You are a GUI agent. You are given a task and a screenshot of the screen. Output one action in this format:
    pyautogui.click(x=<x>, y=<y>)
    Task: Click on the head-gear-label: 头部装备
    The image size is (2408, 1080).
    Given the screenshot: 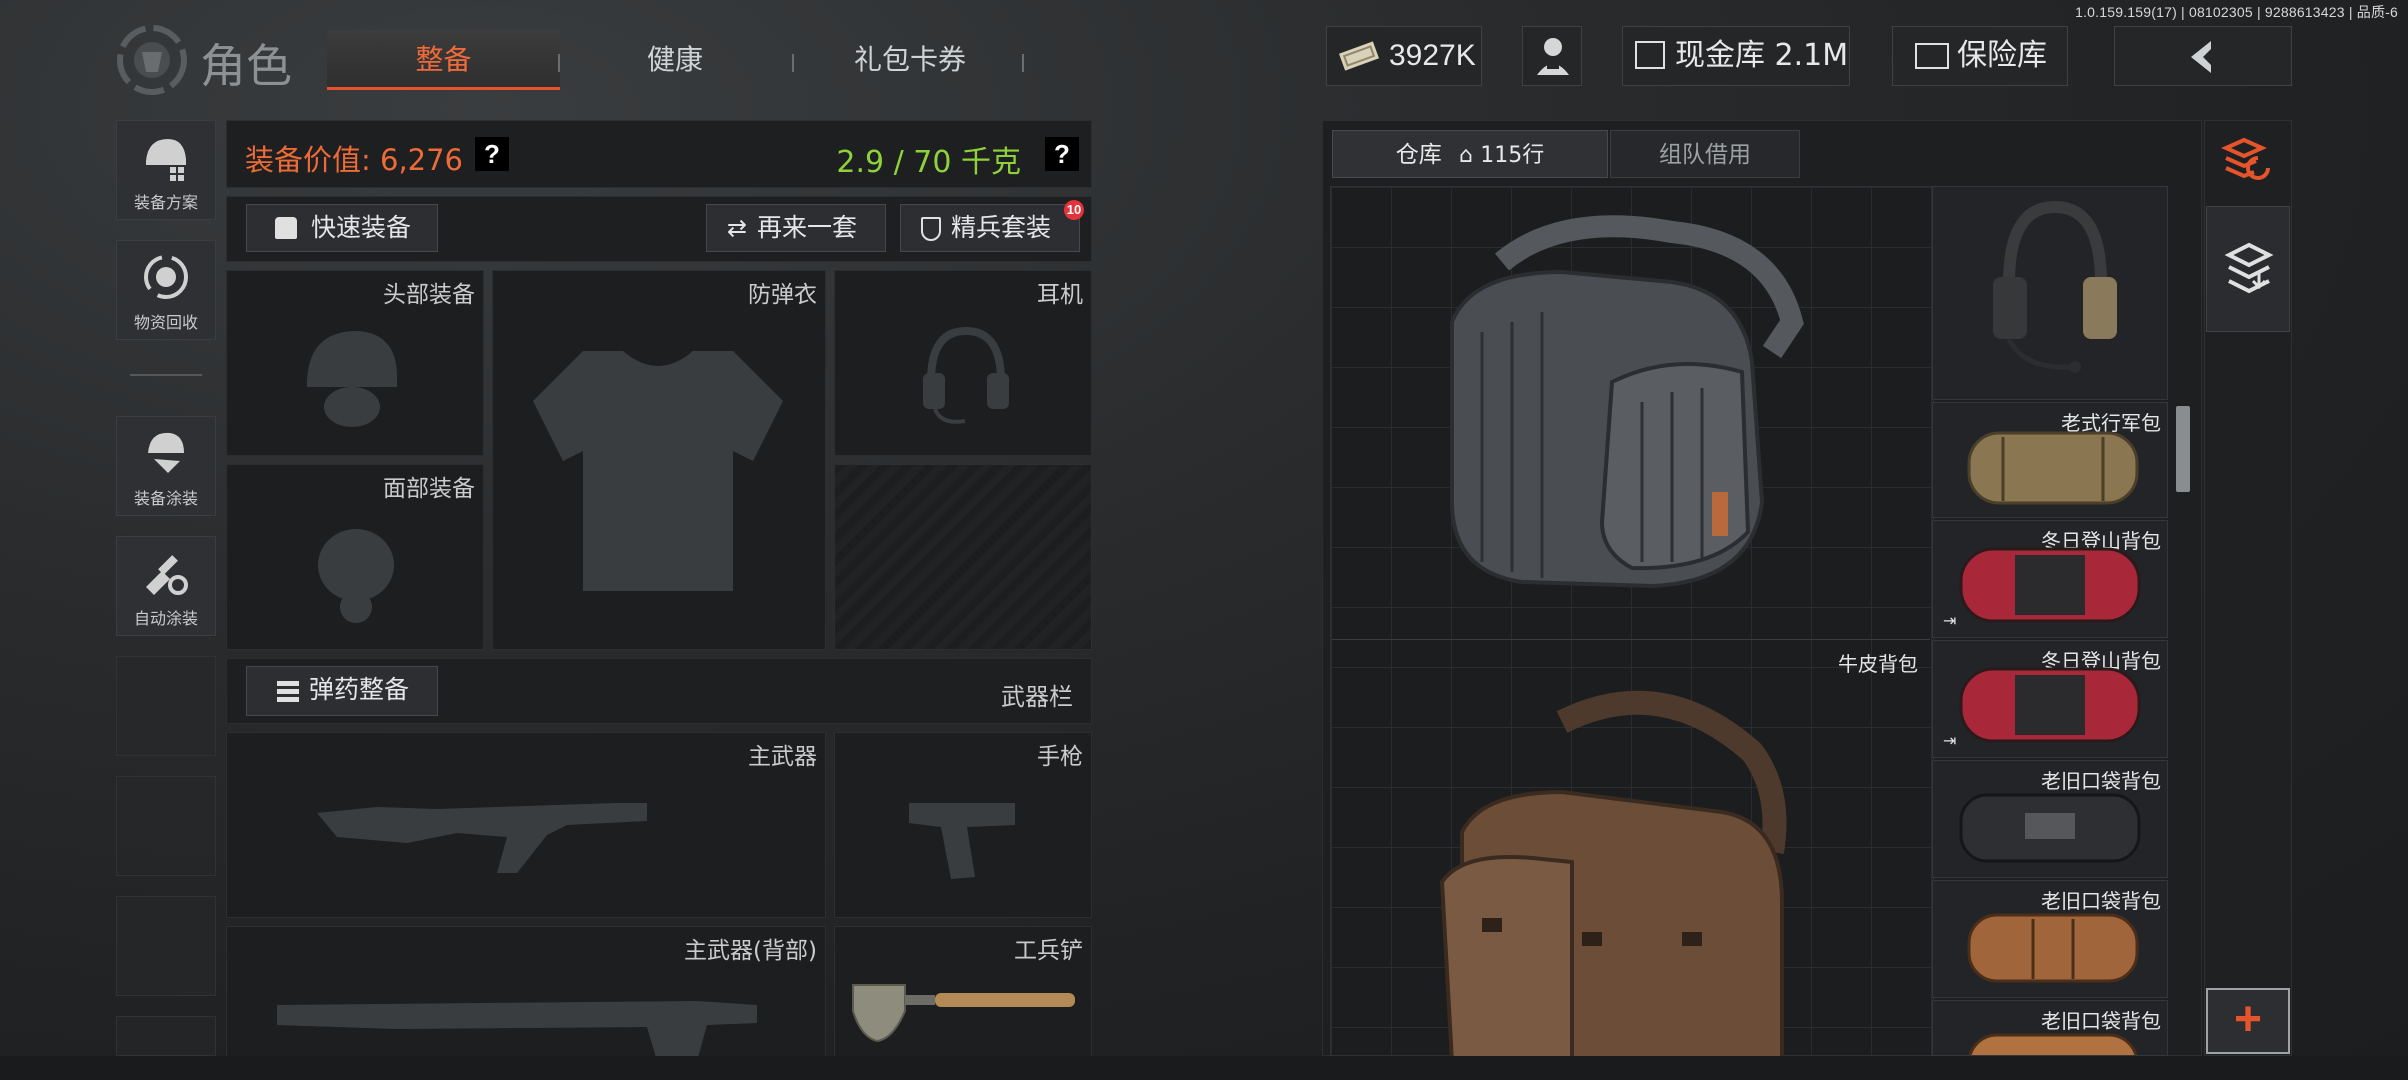 What is the action you would take?
    pyautogui.click(x=429, y=295)
    